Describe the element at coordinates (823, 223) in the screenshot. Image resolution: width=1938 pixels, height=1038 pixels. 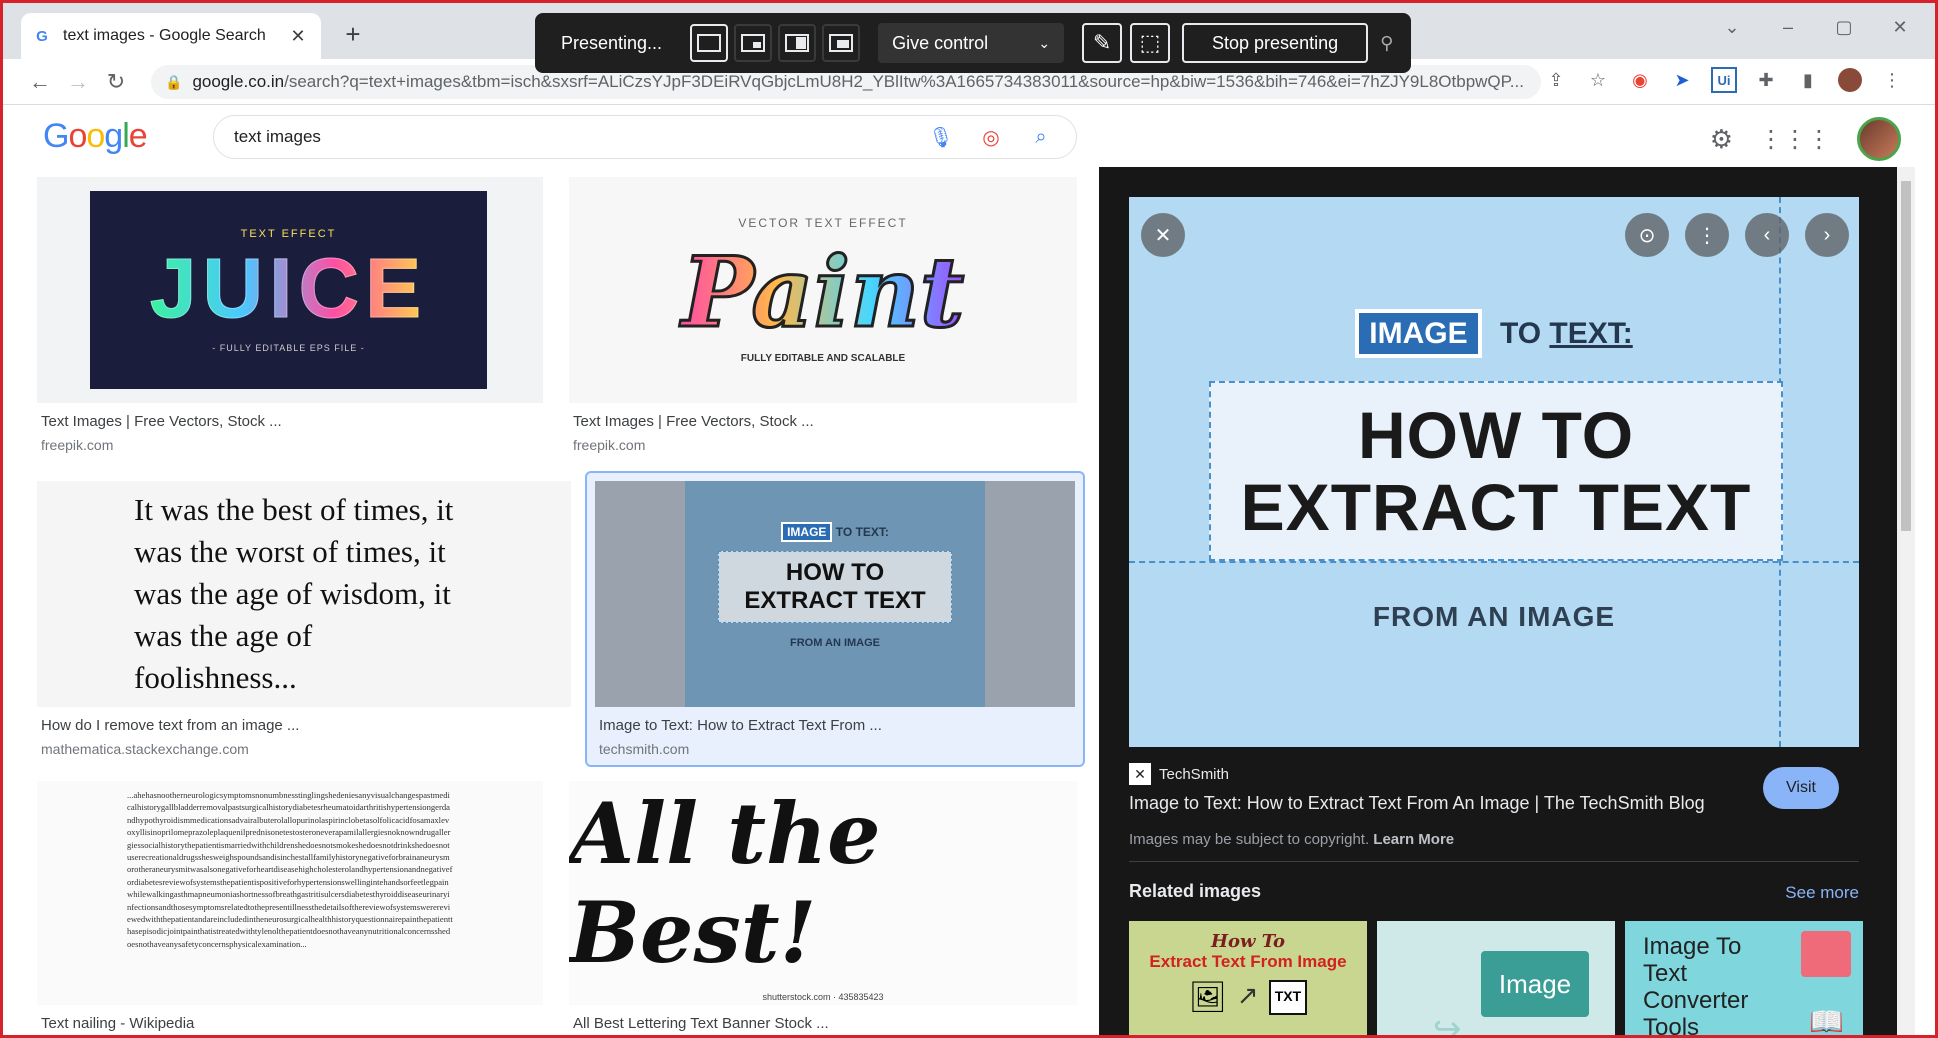
I see `image-caption-small: VECTOR TEXT EFFECT` at that location.